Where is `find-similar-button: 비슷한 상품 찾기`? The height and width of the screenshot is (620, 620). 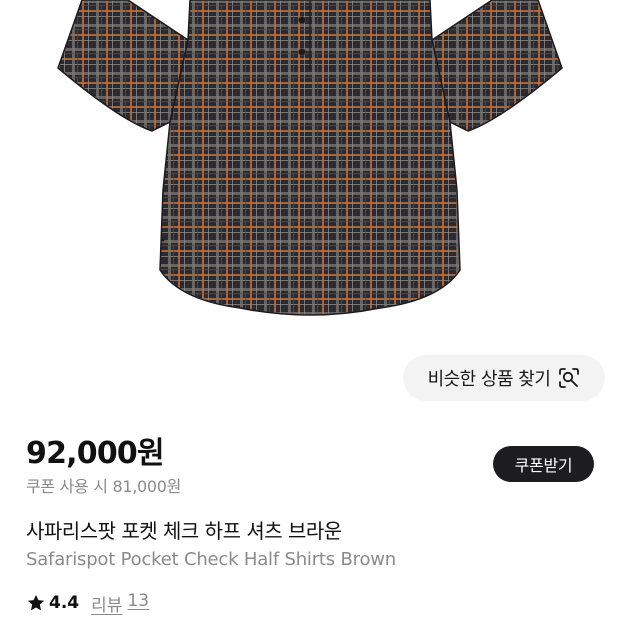
find-similar-button: 비슷한 상품 찾기 is located at coordinates (504, 378).